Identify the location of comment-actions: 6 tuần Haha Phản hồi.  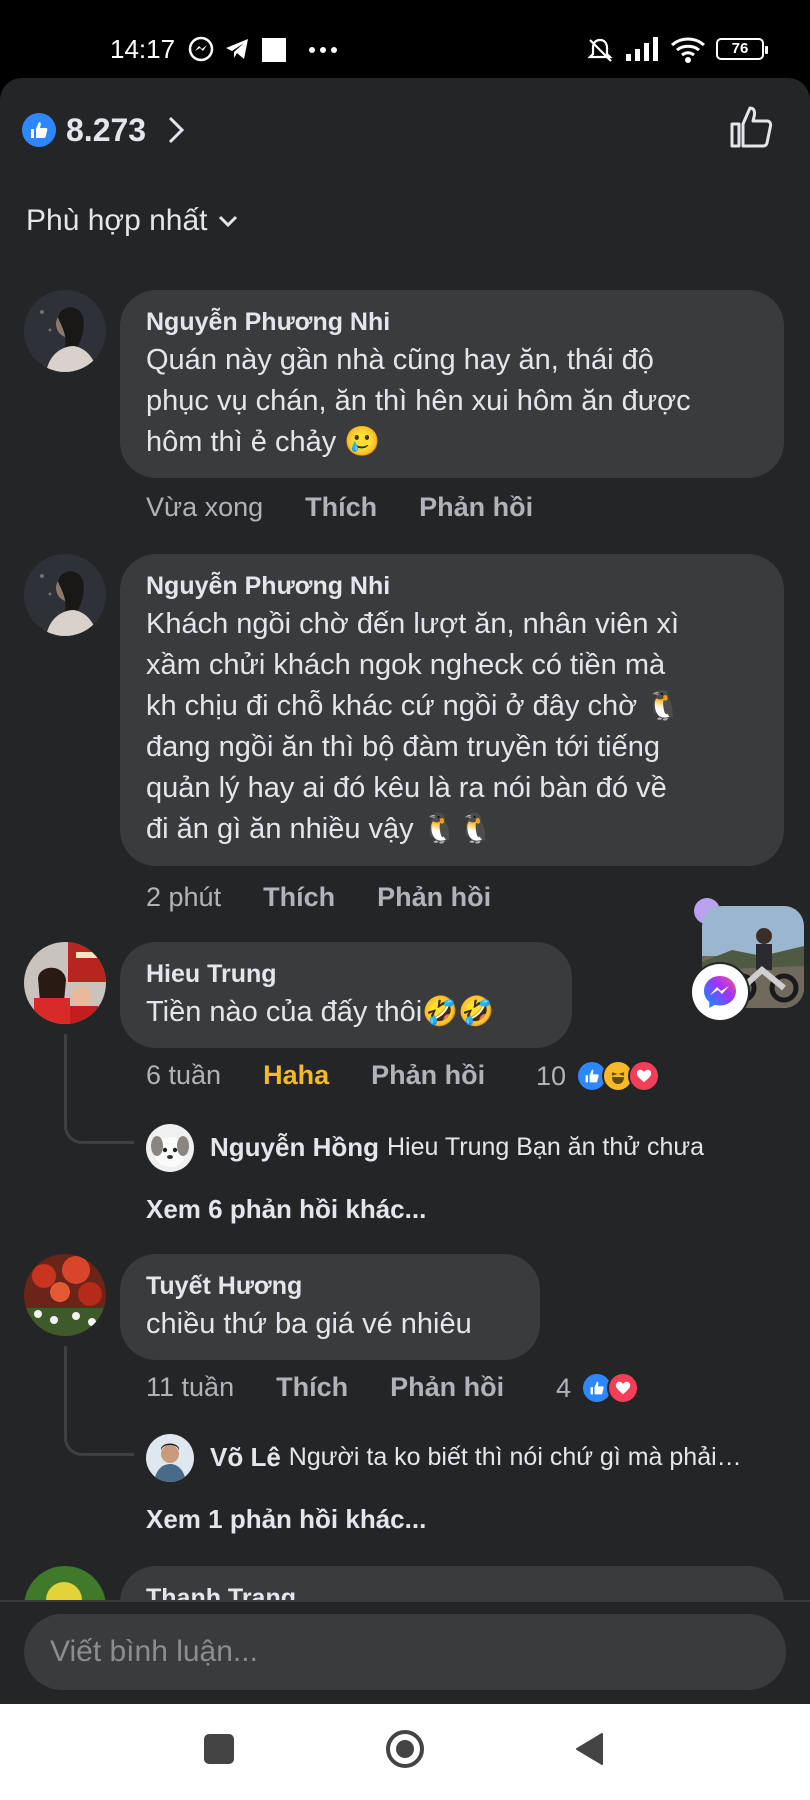
(336, 1075).